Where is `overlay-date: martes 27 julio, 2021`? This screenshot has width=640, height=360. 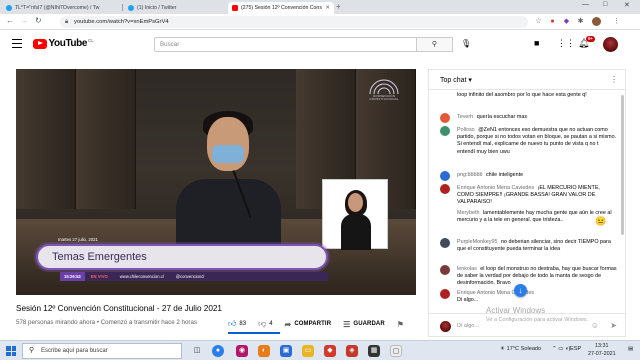
overlay-date: martes 27 julio, 2021 is located at coordinates (78, 239).